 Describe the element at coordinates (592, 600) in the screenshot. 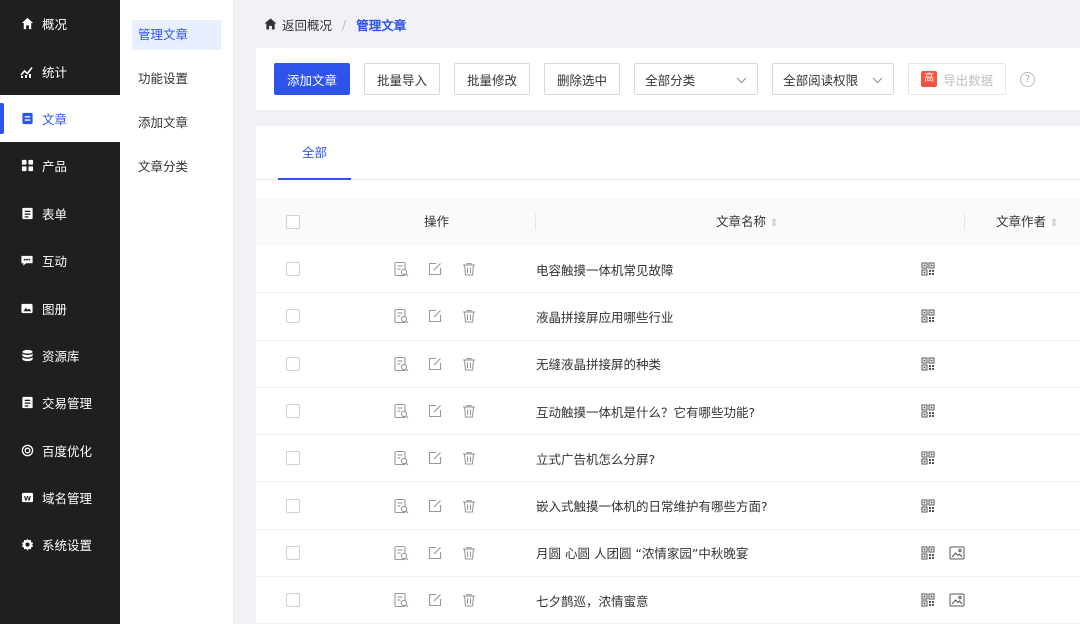

I see `article-title-link: 七夕鹊巡，浓情蜜意` at that location.